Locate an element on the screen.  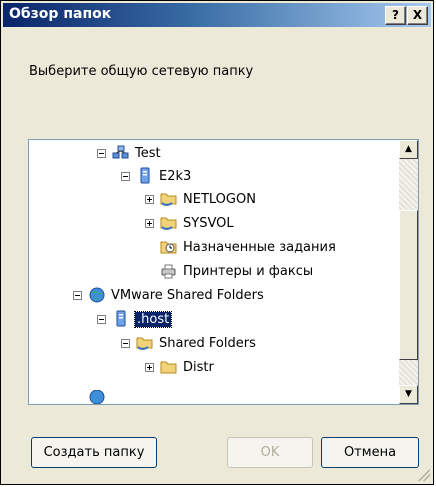
tree-item-label: NETLOGON is located at coordinates (219, 199).